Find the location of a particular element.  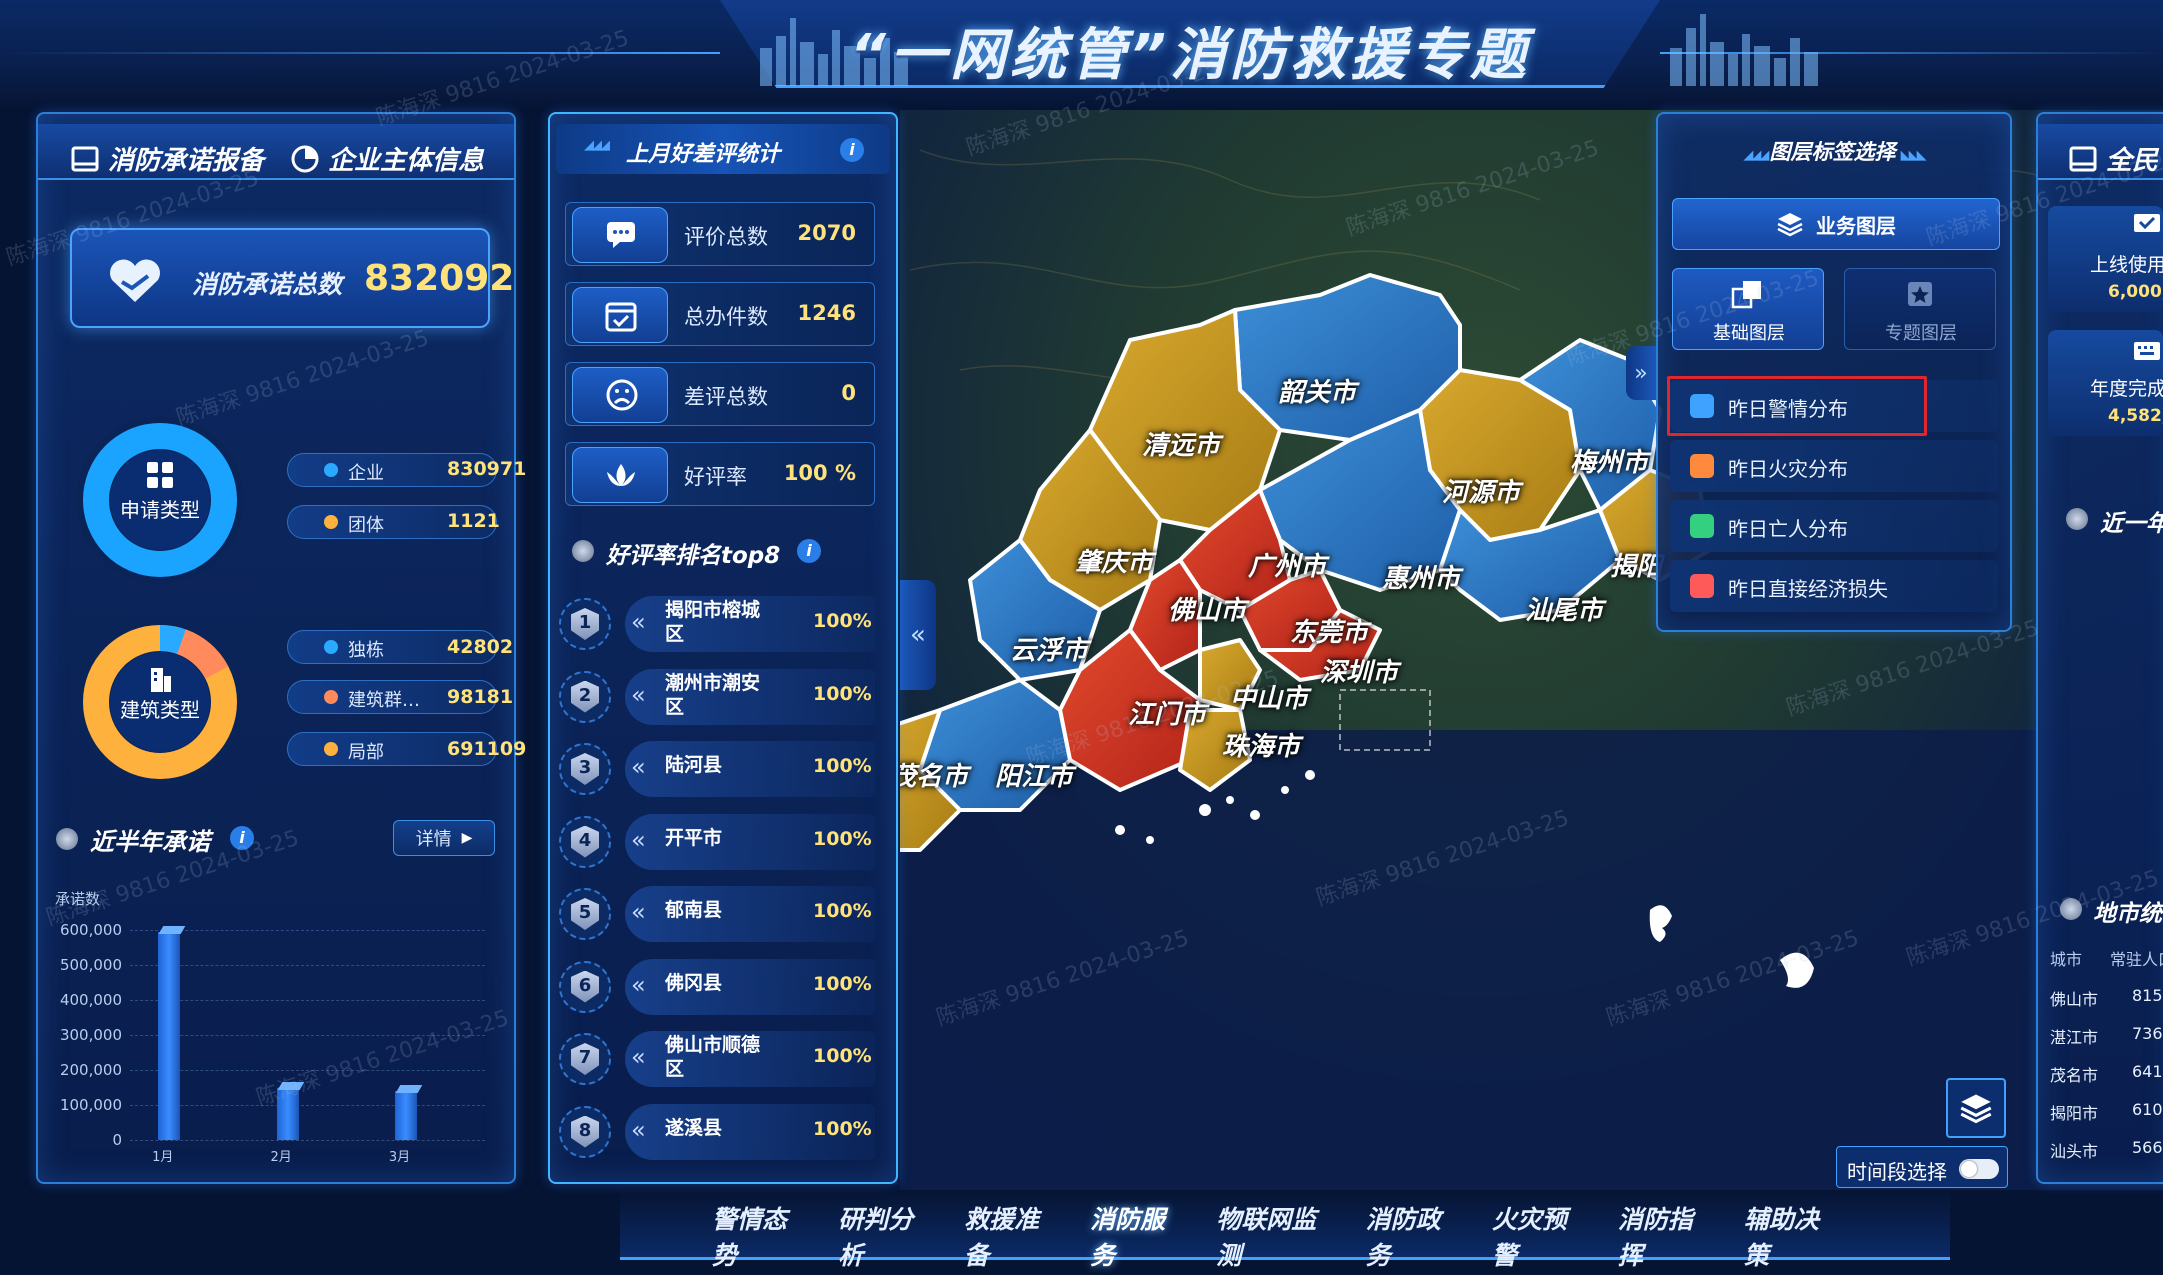

tab-commitment: 消防承诺报备 is located at coordinates (167, 158).